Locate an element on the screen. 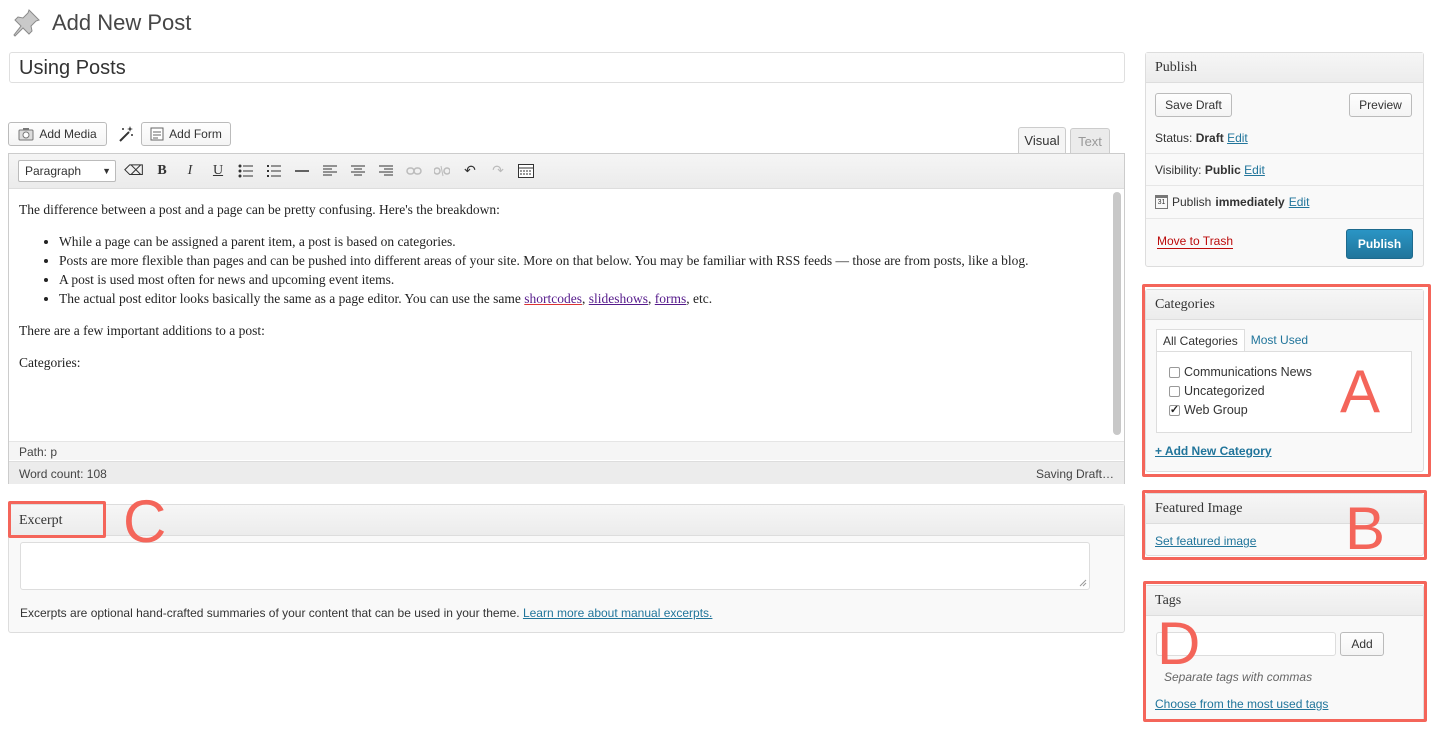 The width and height of the screenshot is (1431, 732). annotation-letter-a: A is located at coordinates (1360, 391).